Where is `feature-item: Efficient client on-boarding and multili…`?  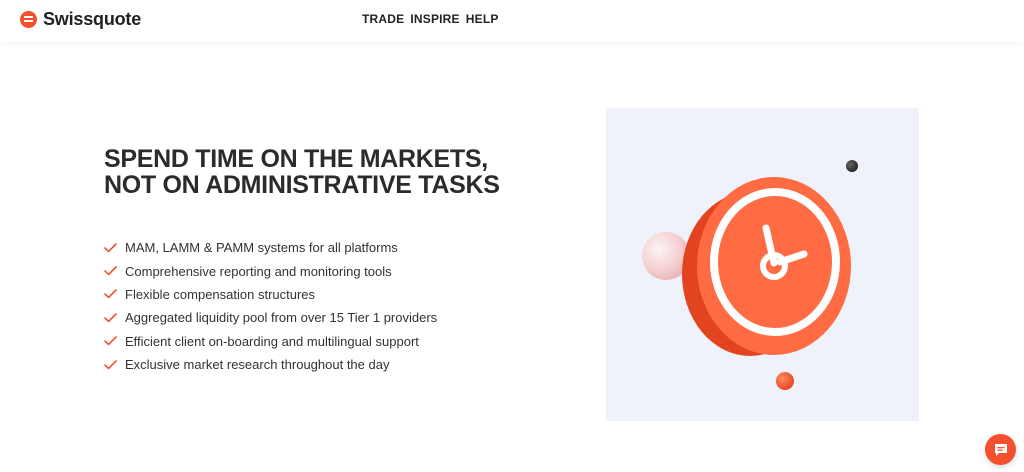
feature-item: Efficient client on-boarding and multili… is located at coordinates (270, 341).